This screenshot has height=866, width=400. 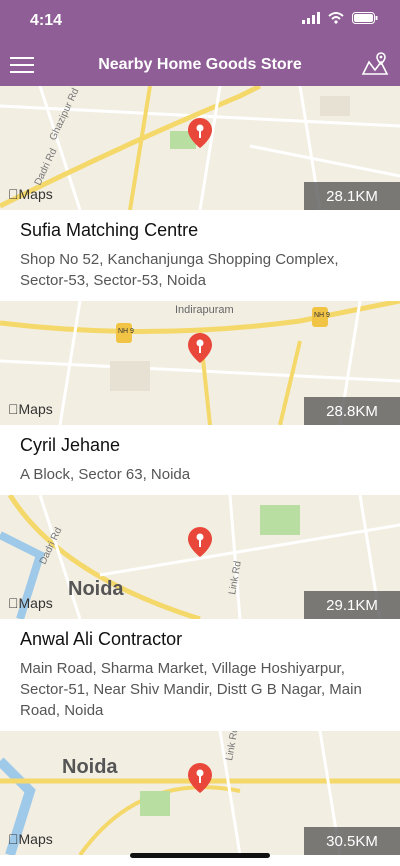 I want to click on signal-icon, so click(x=311, y=18).